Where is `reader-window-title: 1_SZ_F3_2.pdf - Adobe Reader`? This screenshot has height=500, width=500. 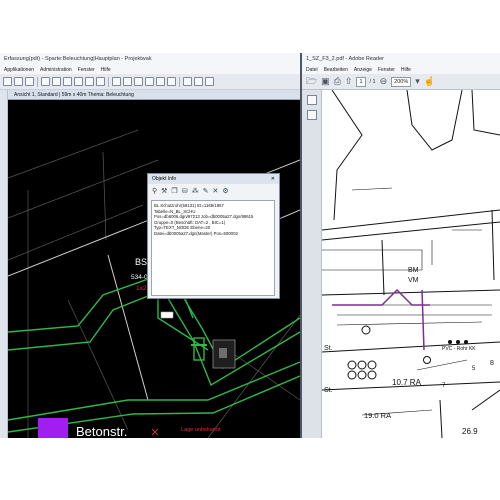 reader-window-title: 1_SZ_F3_2.pdf - Adobe Reader is located at coordinates (401, 59).